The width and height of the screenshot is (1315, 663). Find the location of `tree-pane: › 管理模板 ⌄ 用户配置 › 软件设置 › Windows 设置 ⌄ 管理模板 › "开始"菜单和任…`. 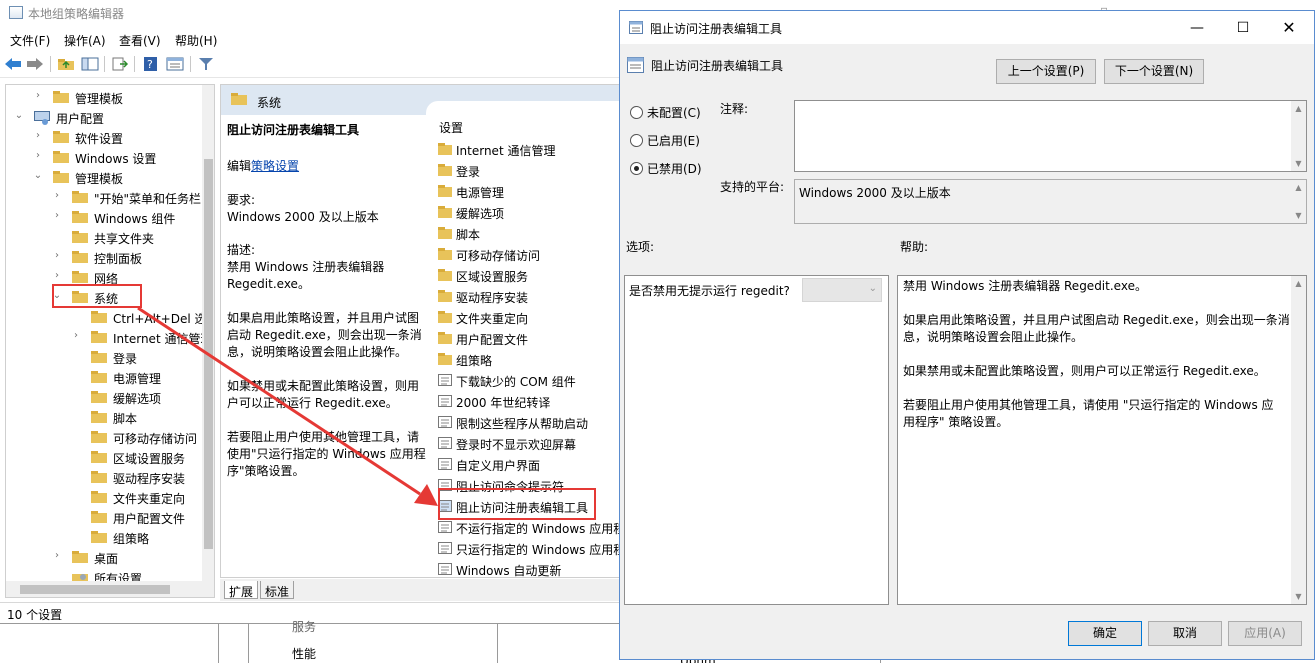

tree-pane: › 管理模板 ⌄ 用户配置 › 软件设置 › Windows 设置 ⌄ 管理模板 › "开始"菜单和任… is located at coordinates (110, 341).